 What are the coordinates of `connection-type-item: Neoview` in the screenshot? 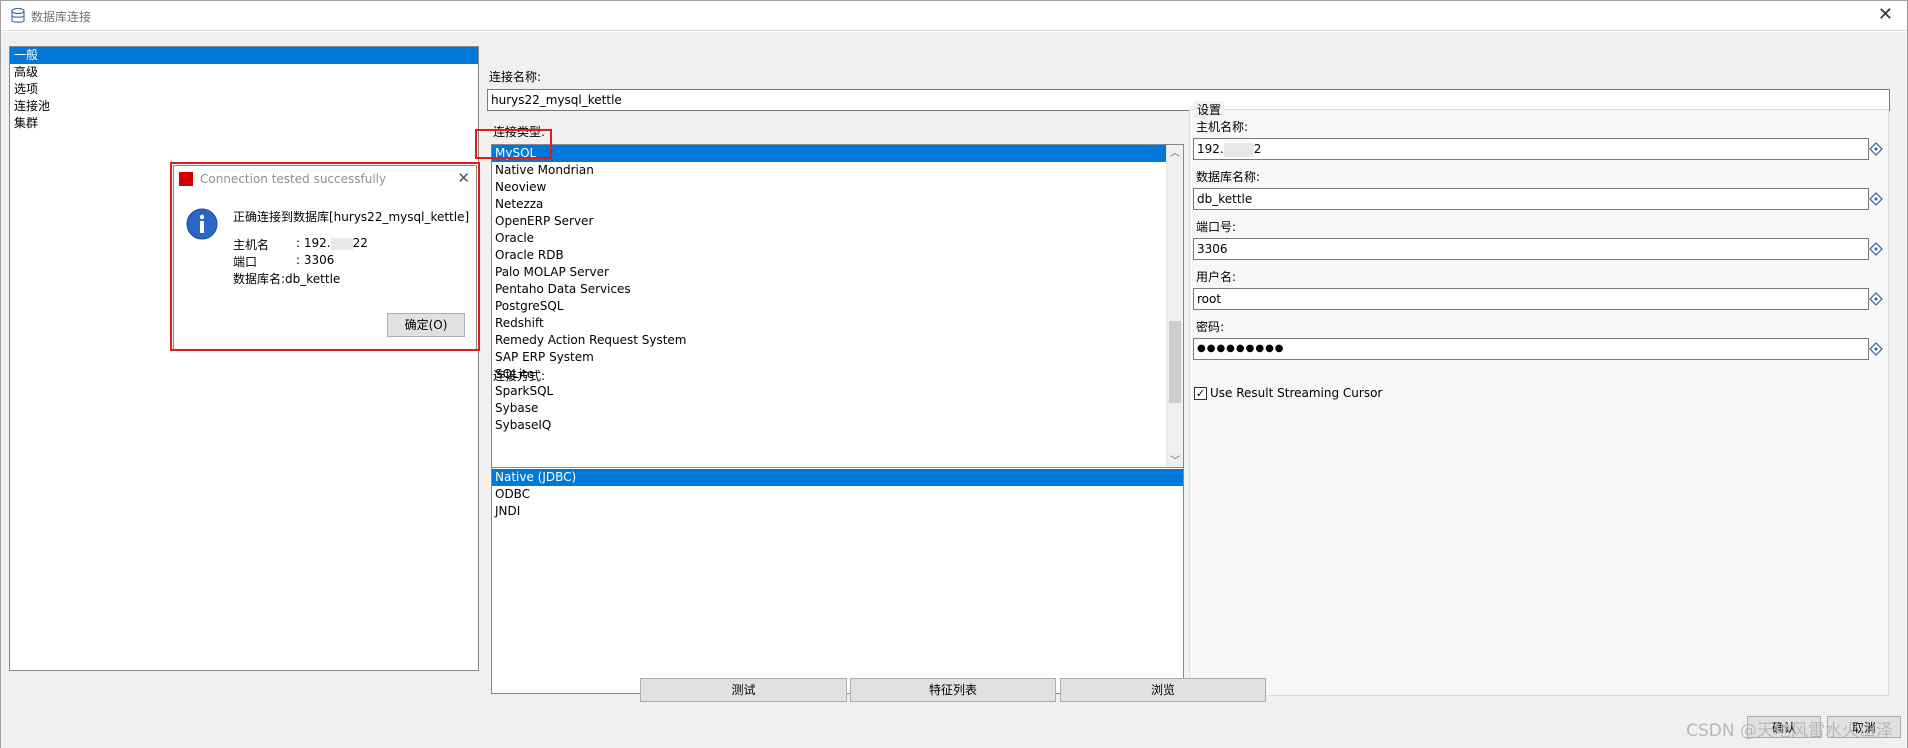 It's located at (829, 187).